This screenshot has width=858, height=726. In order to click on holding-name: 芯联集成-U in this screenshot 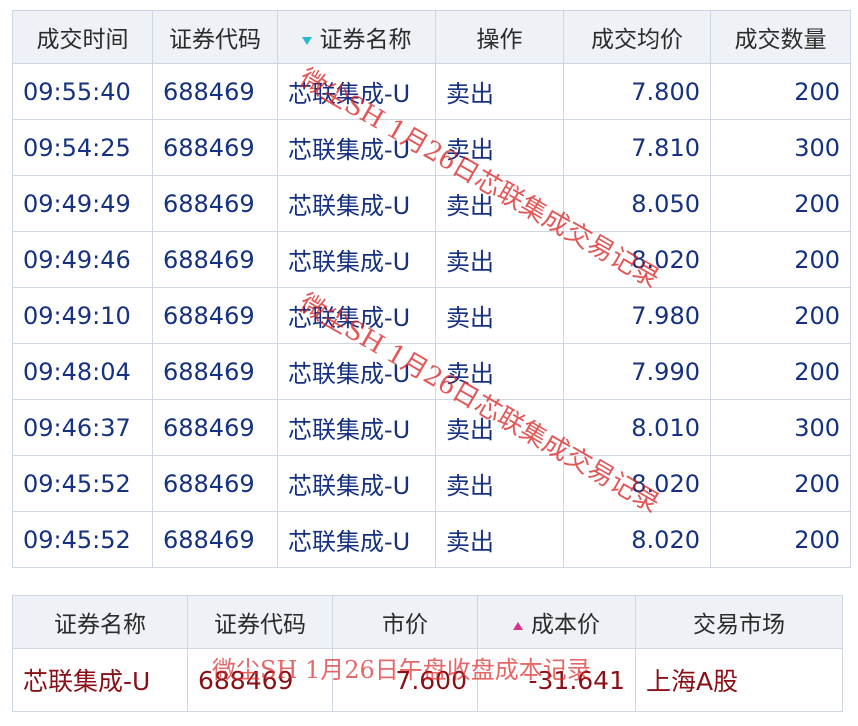, I will do `click(100, 680)`.